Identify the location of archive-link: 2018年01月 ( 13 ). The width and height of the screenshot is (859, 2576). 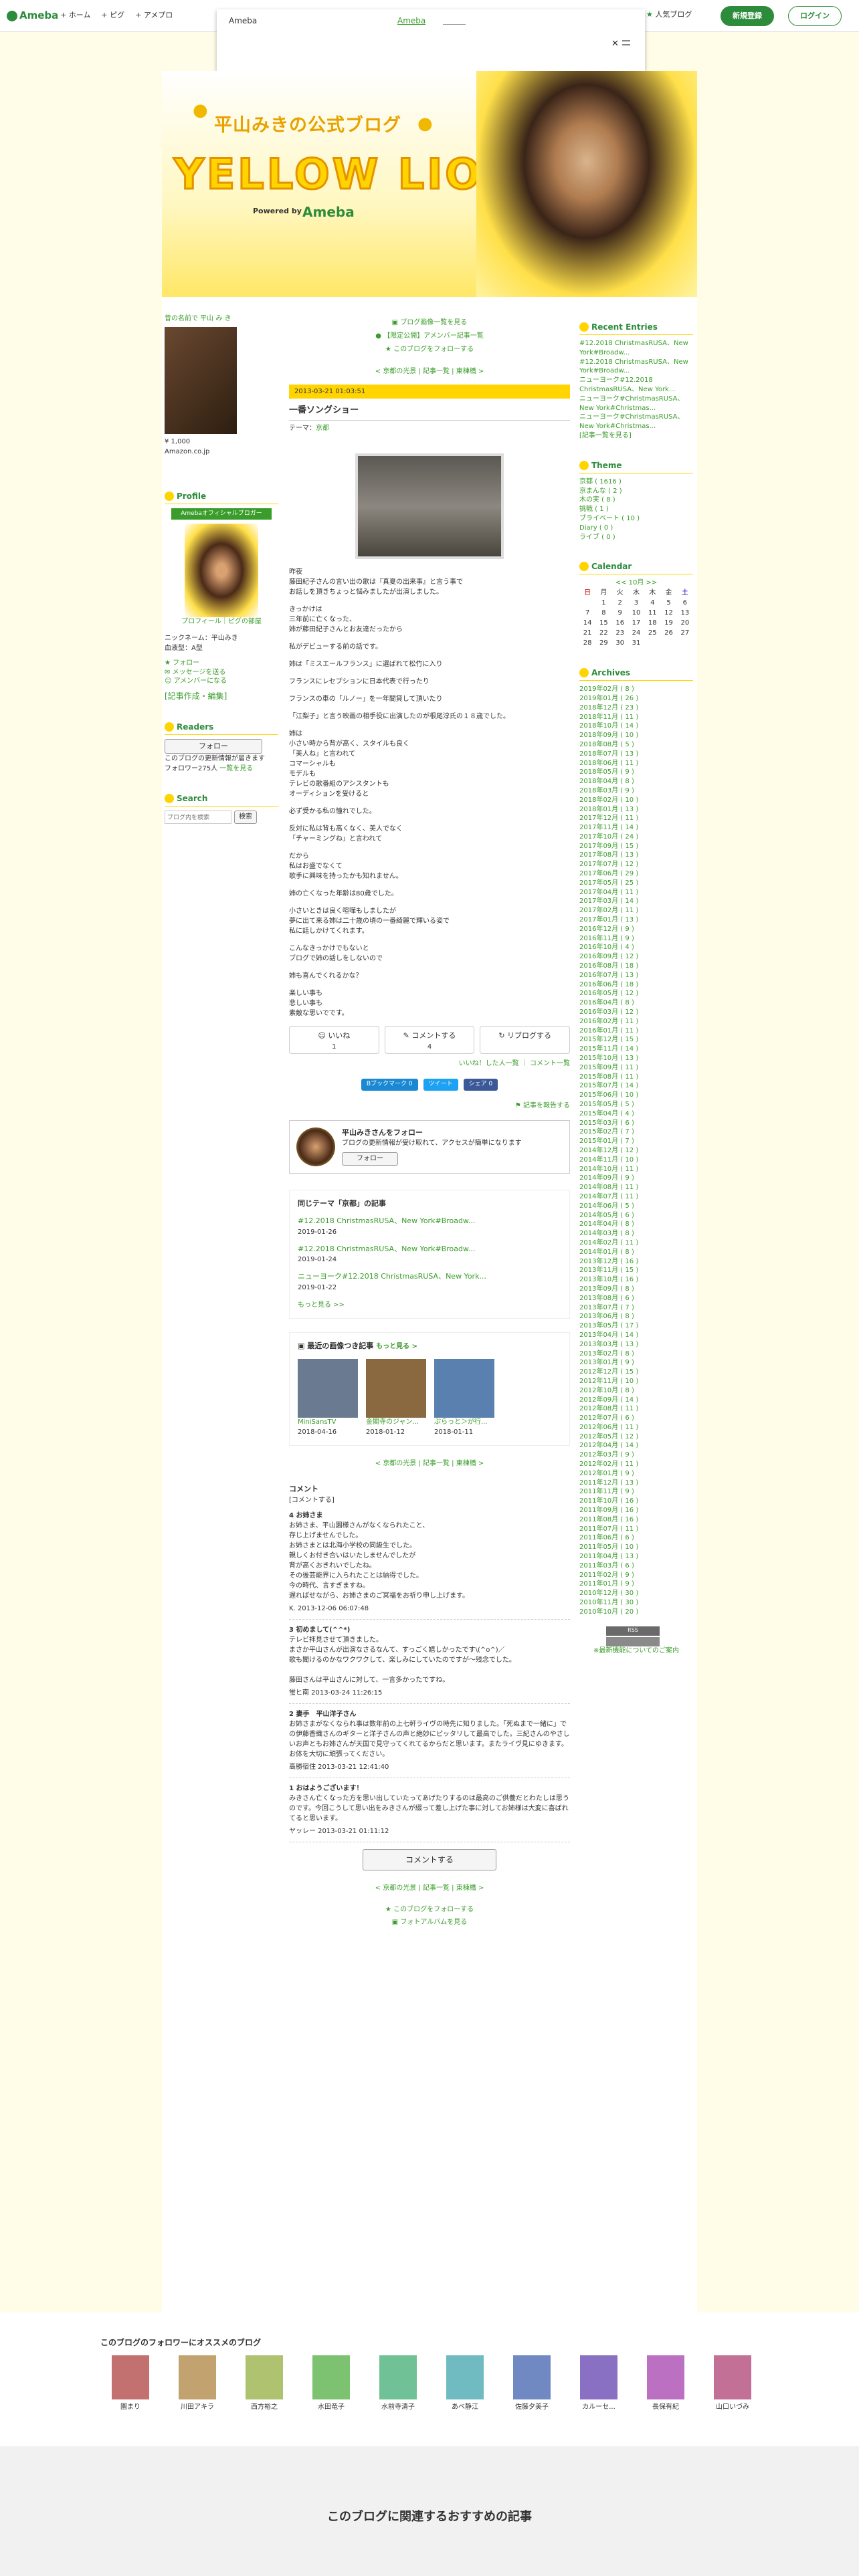
(636, 810).